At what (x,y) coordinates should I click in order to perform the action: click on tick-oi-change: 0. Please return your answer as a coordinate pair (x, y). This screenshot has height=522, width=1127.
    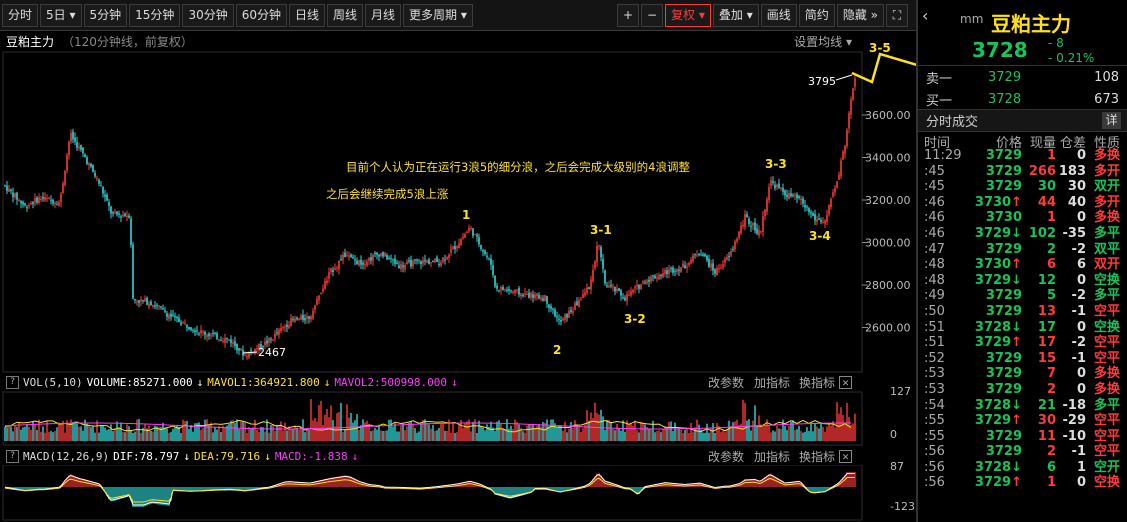
    Looking at the image, I should click on (1081, 327).